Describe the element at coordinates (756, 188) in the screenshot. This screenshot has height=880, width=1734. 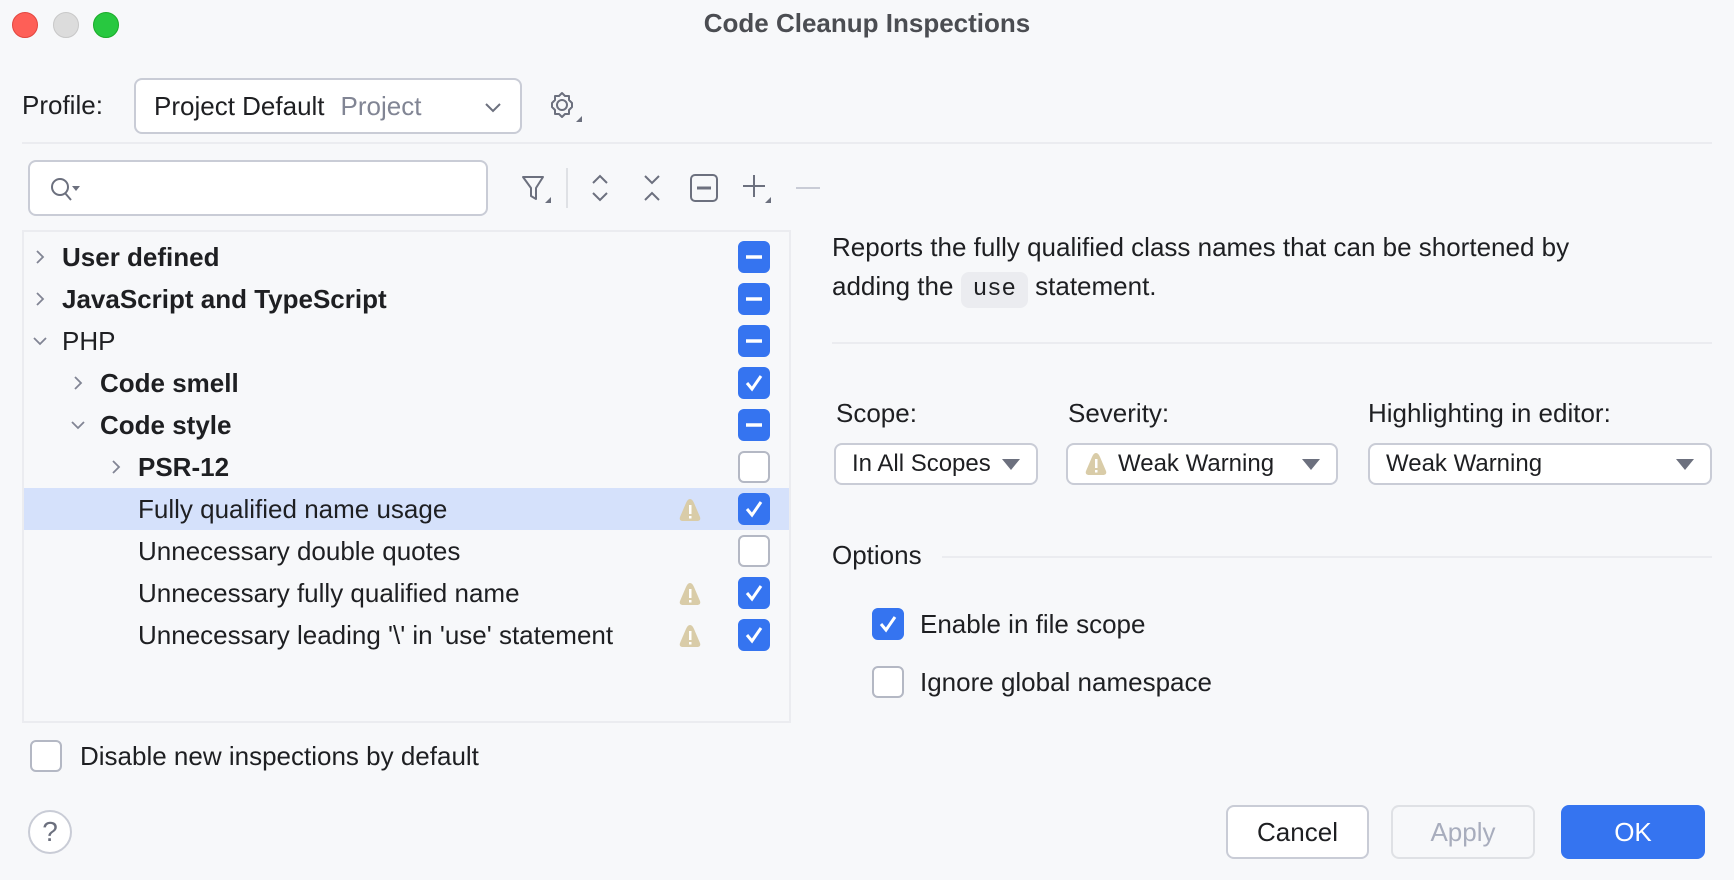
I see `add-icon` at that location.